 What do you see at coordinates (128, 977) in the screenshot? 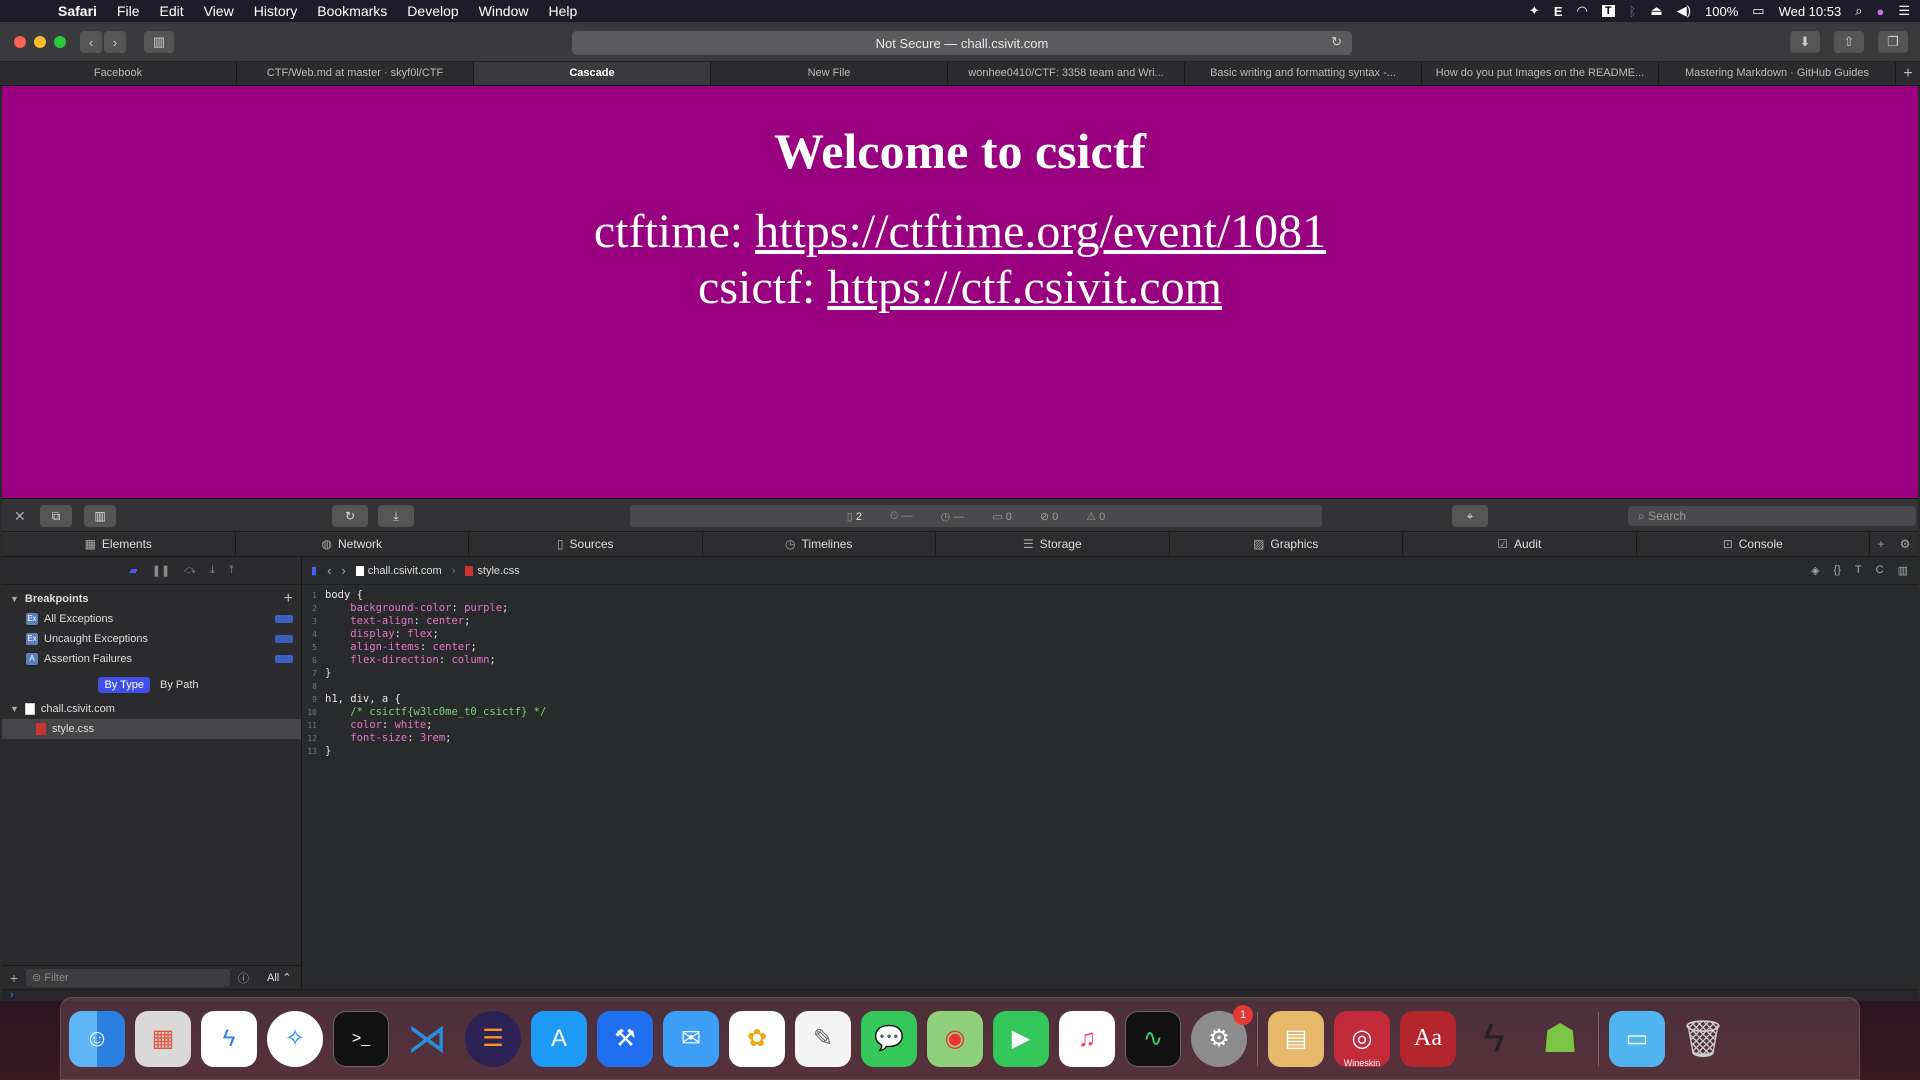
I see `filter-input: ⊜ Filter` at bounding box center [128, 977].